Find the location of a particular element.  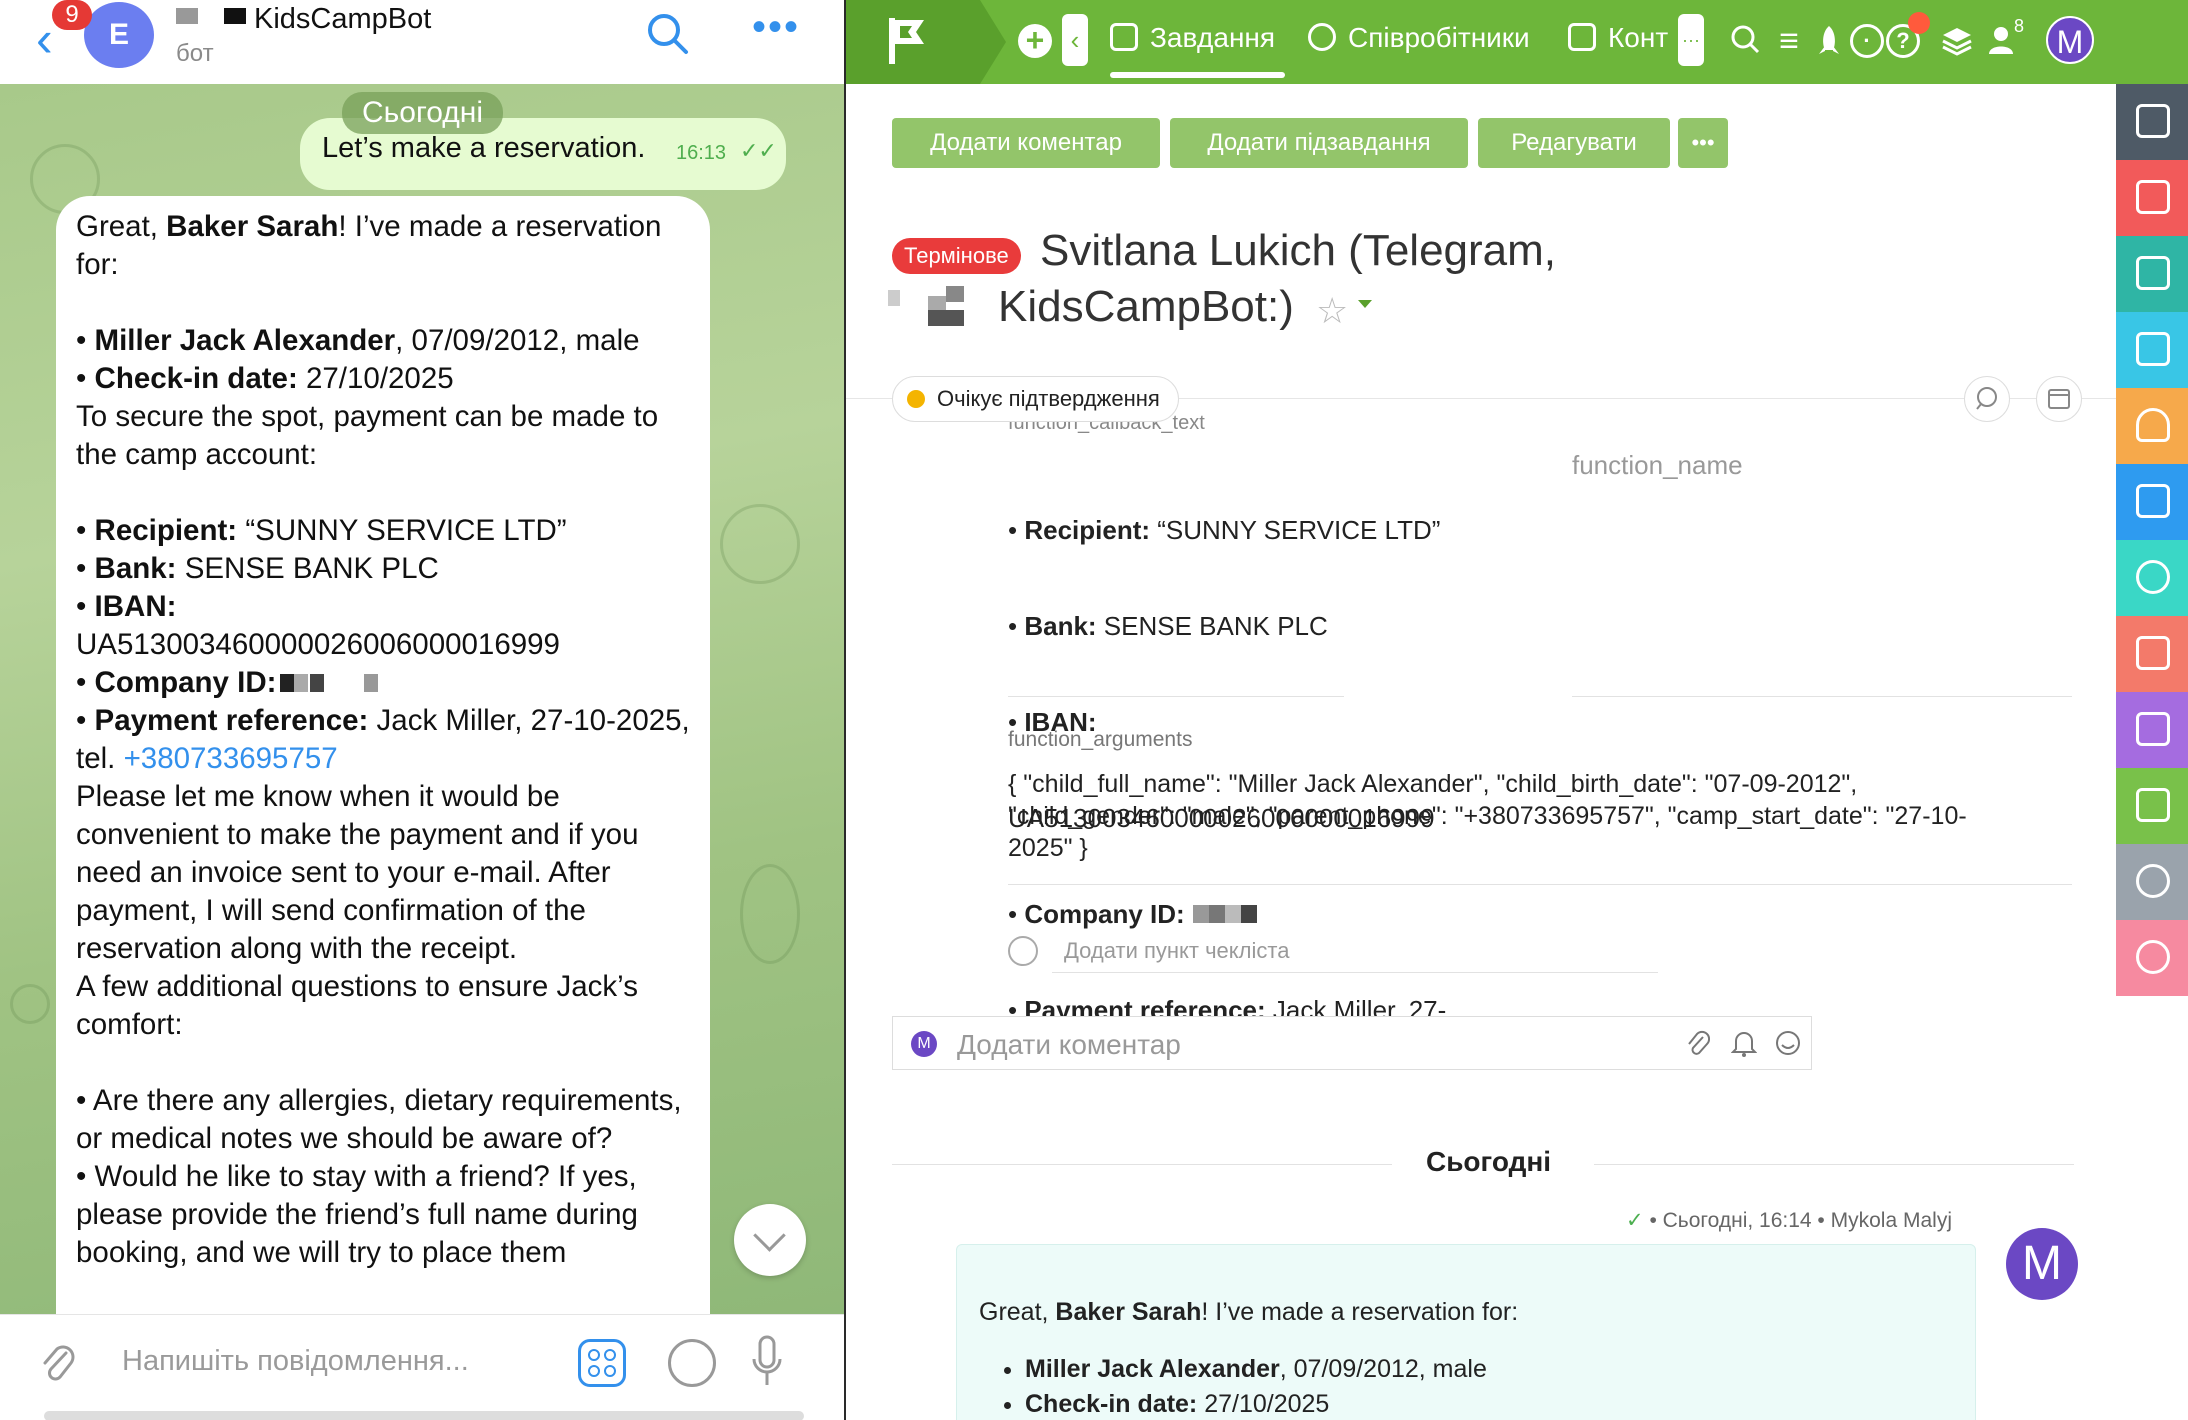

sidebar-item-terminal is located at coordinates (2152, 122).